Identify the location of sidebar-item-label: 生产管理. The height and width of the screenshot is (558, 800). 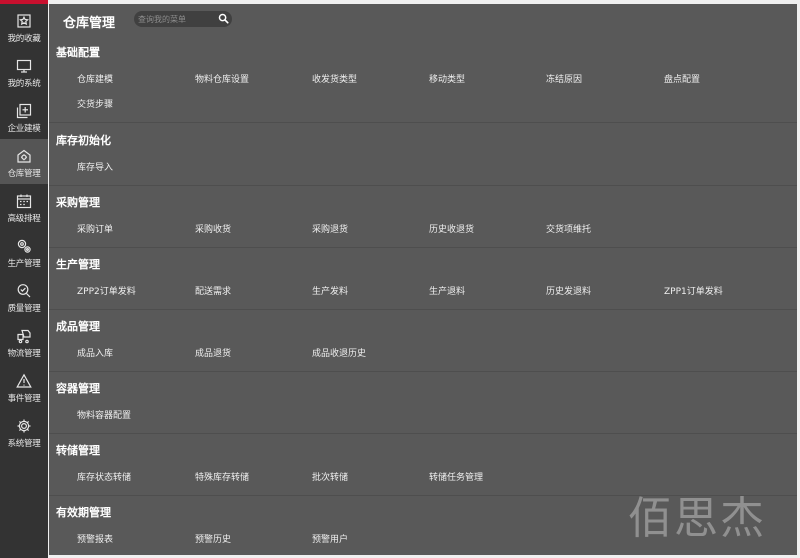
(24, 264).